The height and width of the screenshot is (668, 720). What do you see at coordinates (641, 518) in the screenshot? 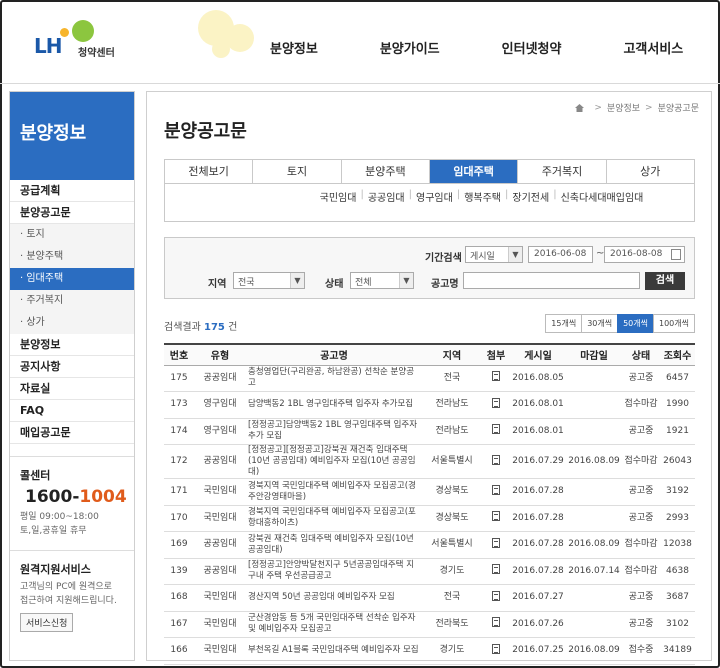
I see `cell-status: 공고중` at bounding box center [641, 518].